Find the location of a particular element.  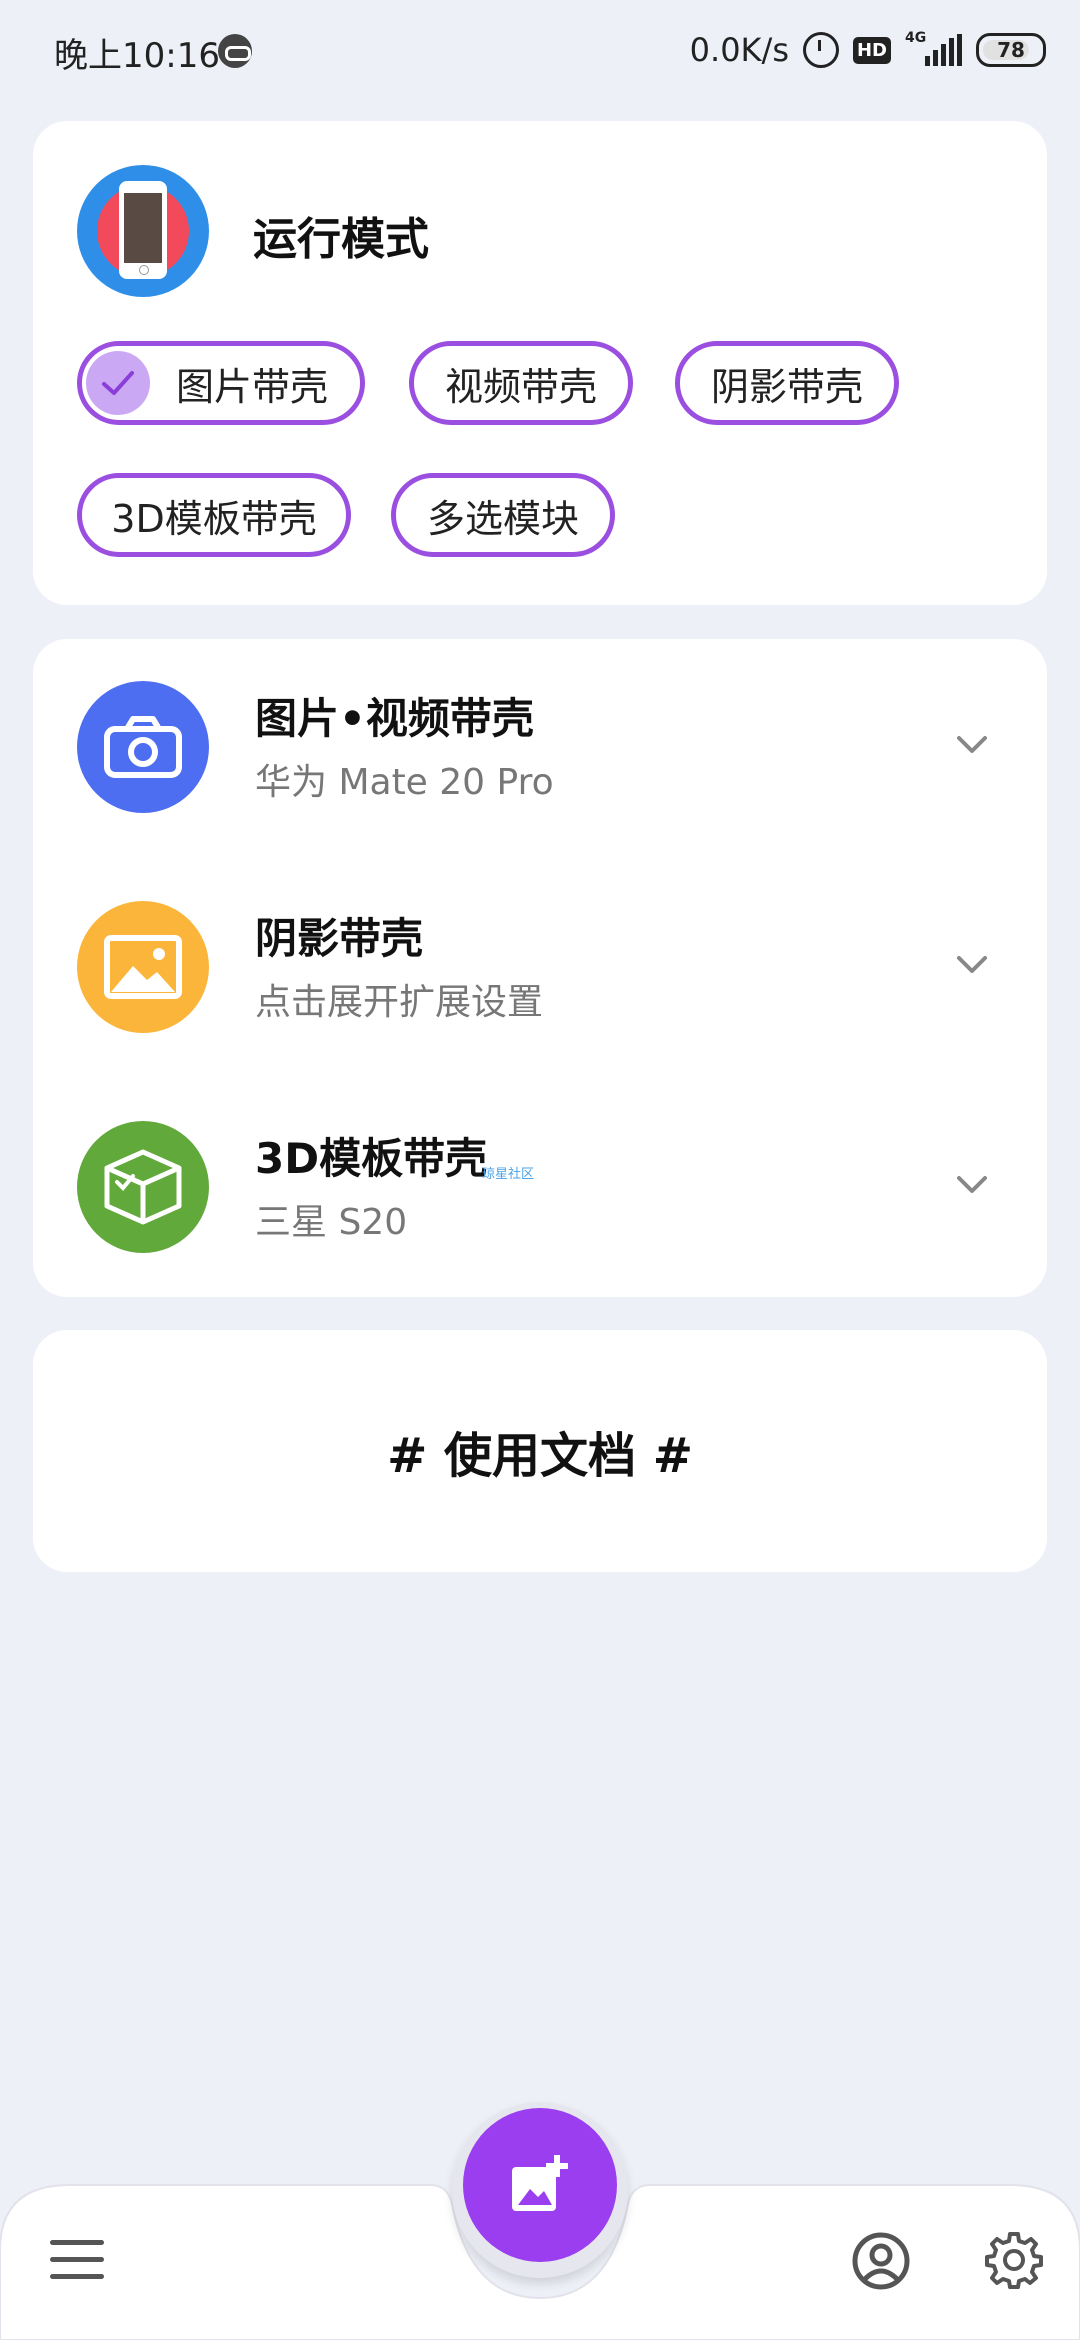

chip-multi-select: 多选模块 is located at coordinates (503, 515).